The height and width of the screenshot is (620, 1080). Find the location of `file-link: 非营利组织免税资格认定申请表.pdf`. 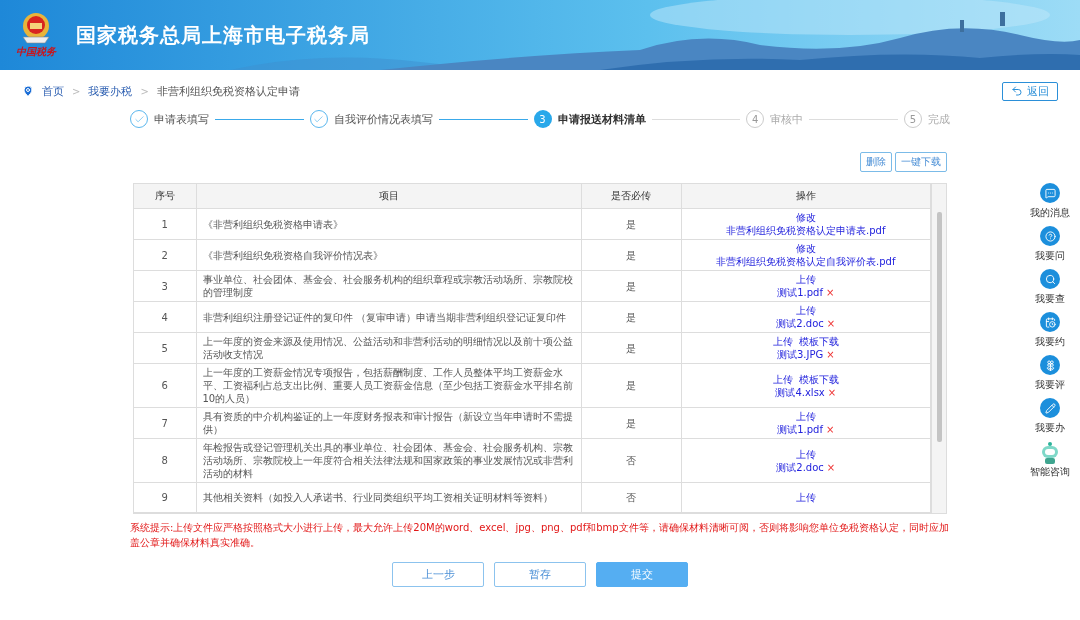

file-link: 非营利组织免税资格认定申请表.pdf is located at coordinates (806, 230).